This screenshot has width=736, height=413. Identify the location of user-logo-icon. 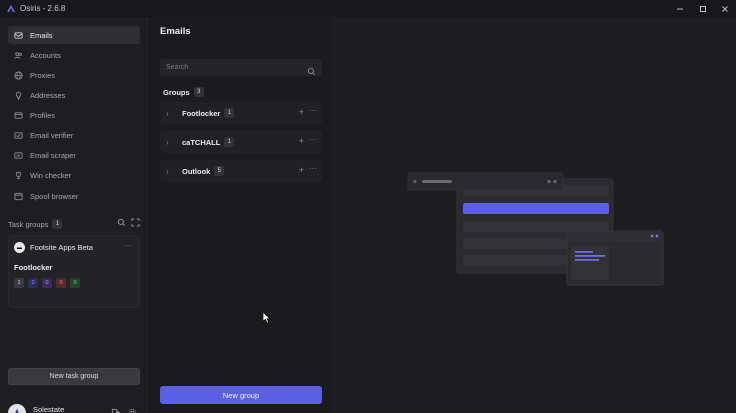
(17, 411).